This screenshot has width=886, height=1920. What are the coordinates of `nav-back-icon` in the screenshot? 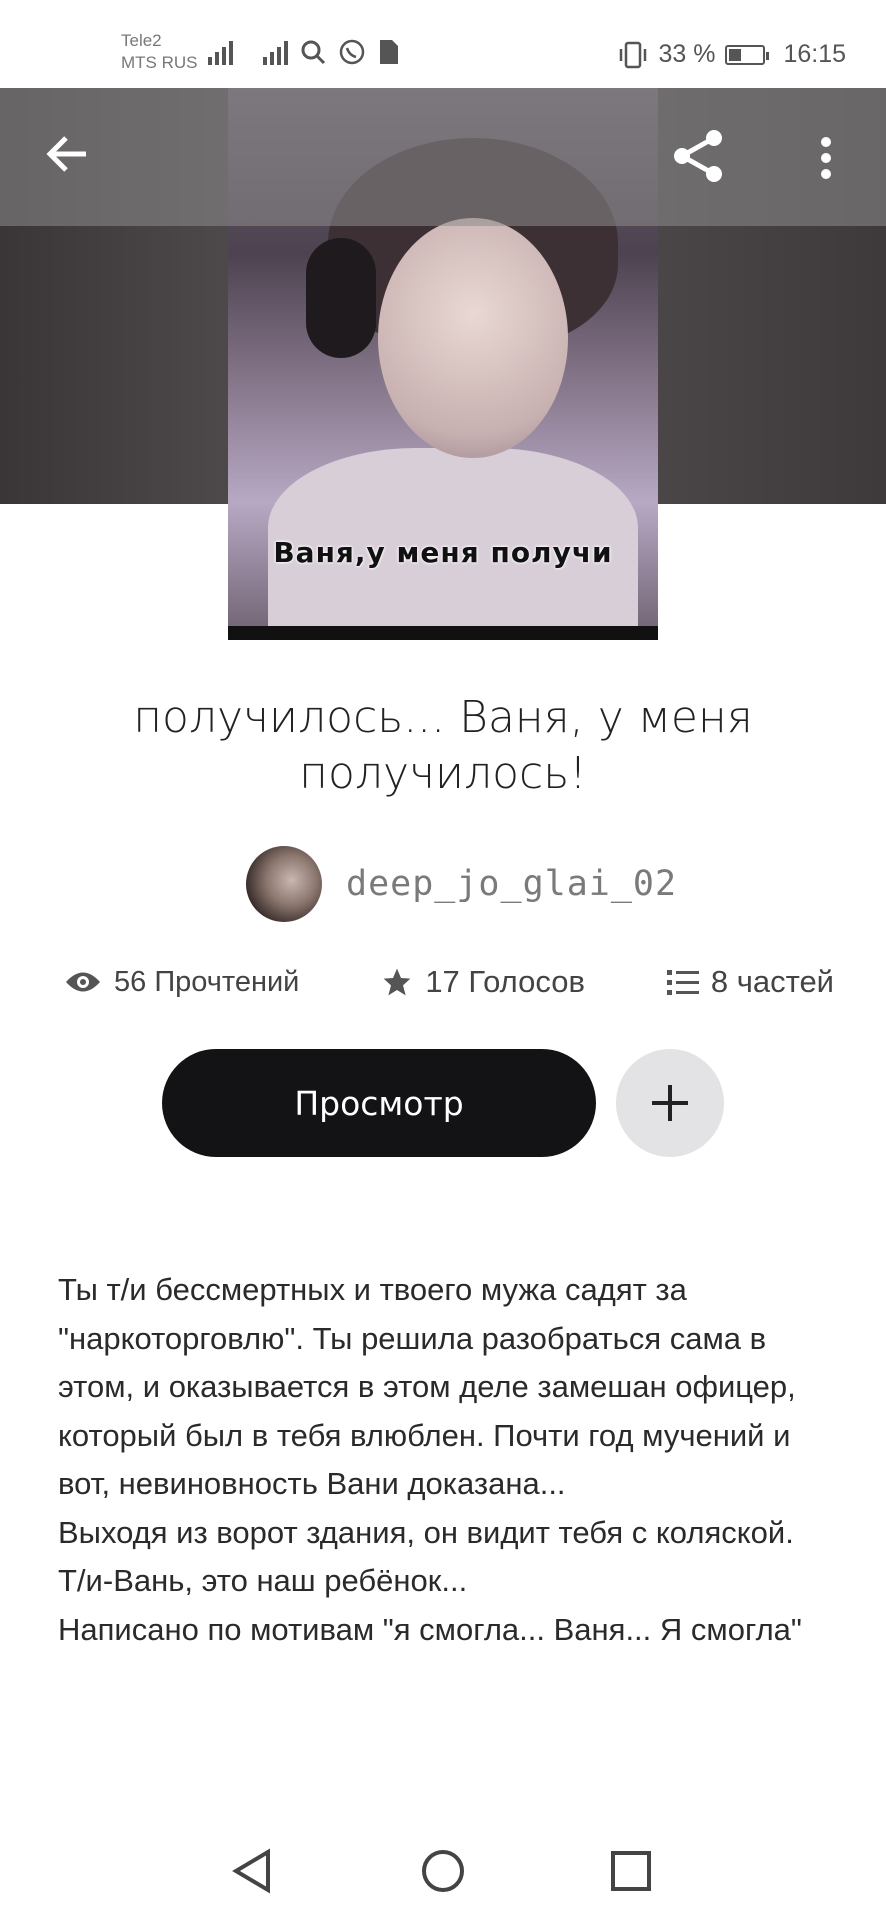 It's located at (253, 1871).